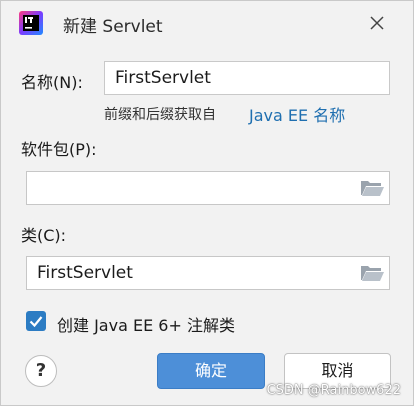 The width and height of the screenshot is (414, 406). What do you see at coordinates (297, 114) in the screenshot?
I see `java-ee-names-link: Java EE 名称` at bounding box center [297, 114].